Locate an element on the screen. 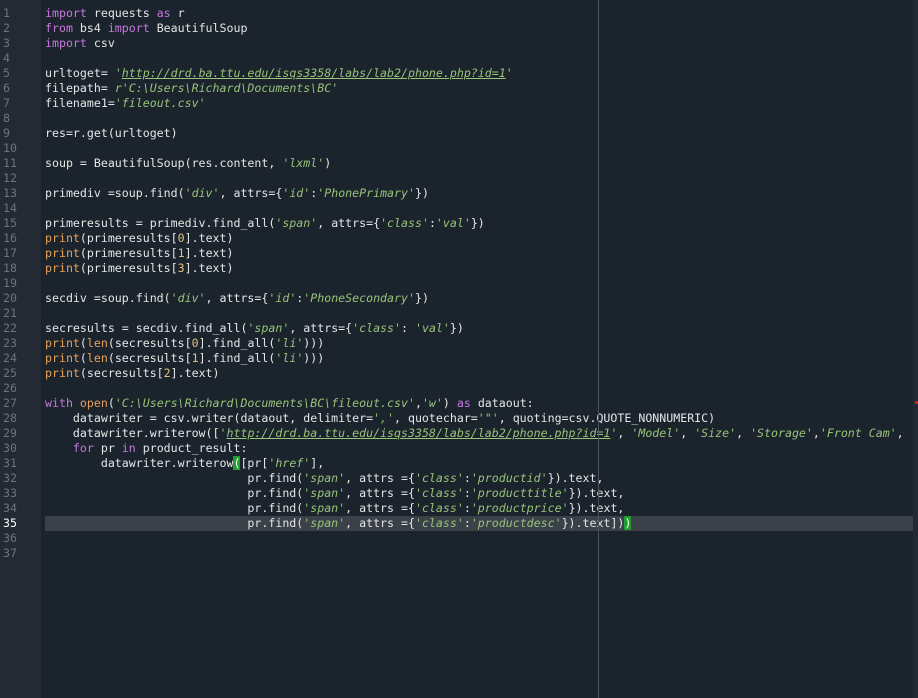  line-number: 9 is located at coordinates (6, 133).